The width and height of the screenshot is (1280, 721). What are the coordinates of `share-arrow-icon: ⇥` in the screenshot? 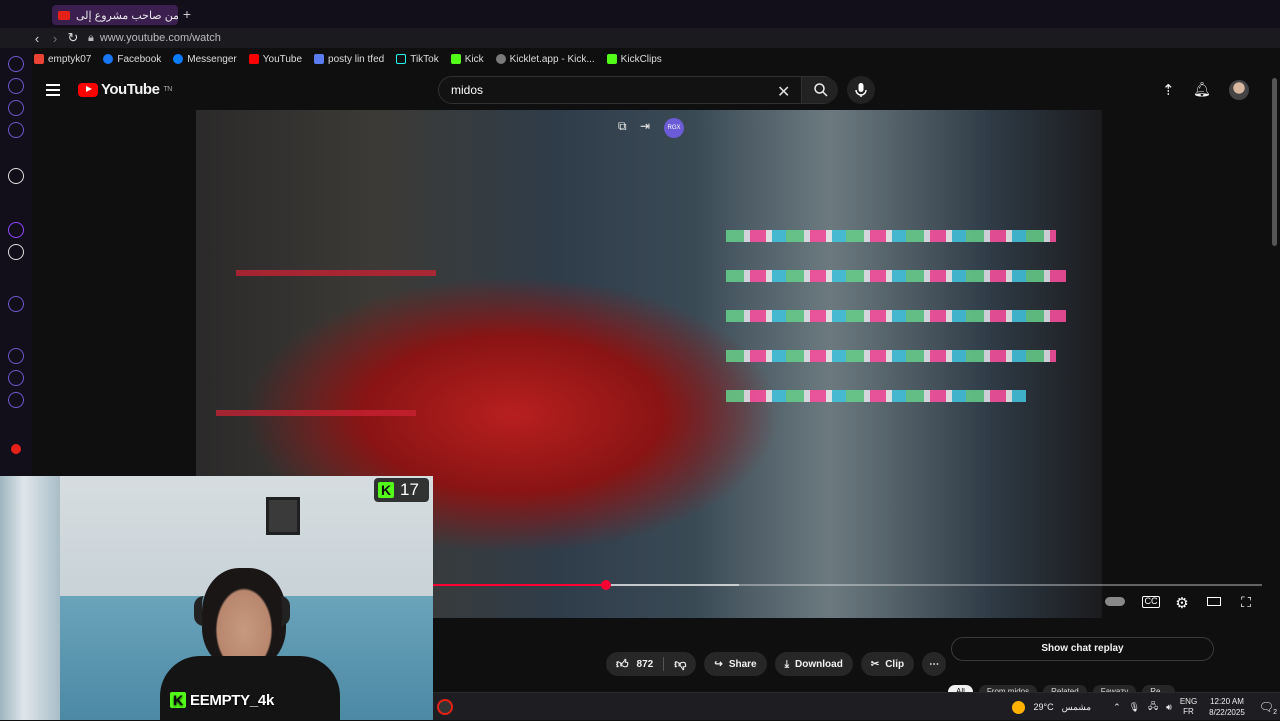 It's located at (645, 126).